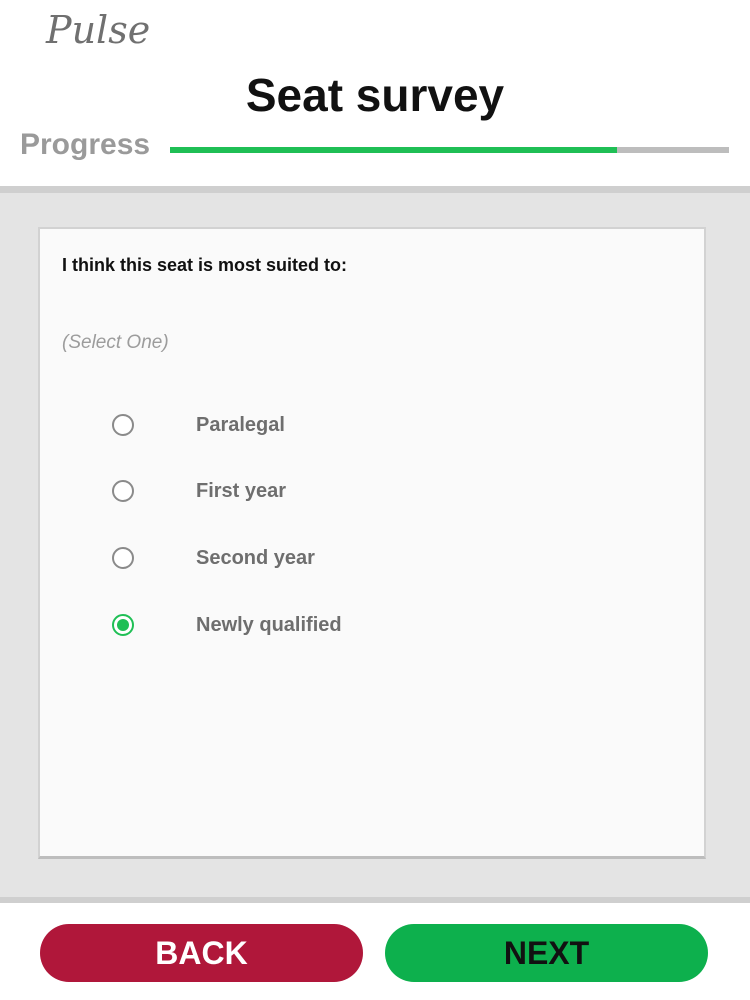 This screenshot has width=750, height=1000. What do you see at coordinates (370, 560) in the screenshot?
I see `option-second-year: Second year` at bounding box center [370, 560].